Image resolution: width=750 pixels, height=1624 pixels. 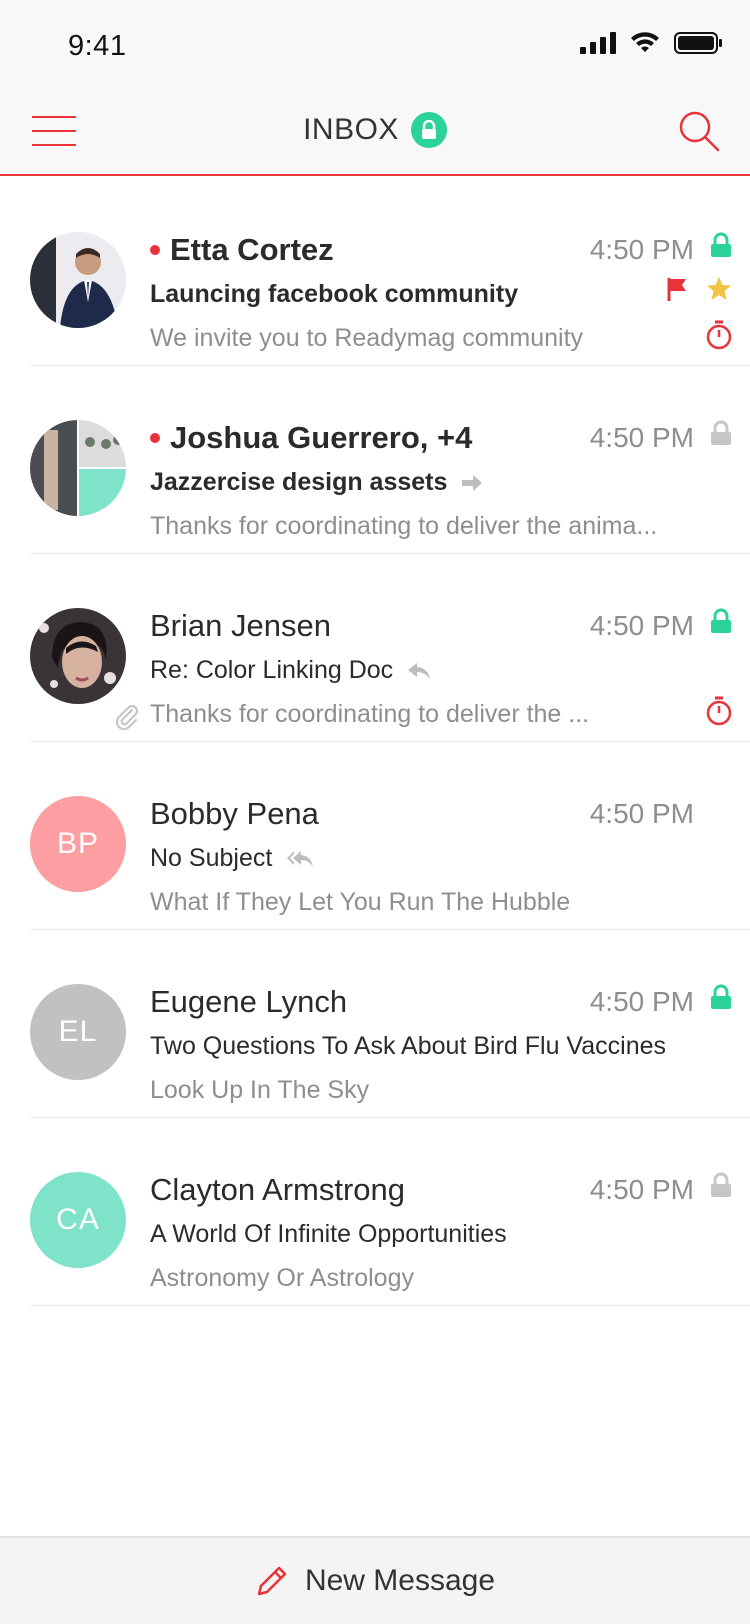 What do you see at coordinates (260, 1090) in the screenshot?
I see `email-preview: Look Up In The Sky` at bounding box center [260, 1090].